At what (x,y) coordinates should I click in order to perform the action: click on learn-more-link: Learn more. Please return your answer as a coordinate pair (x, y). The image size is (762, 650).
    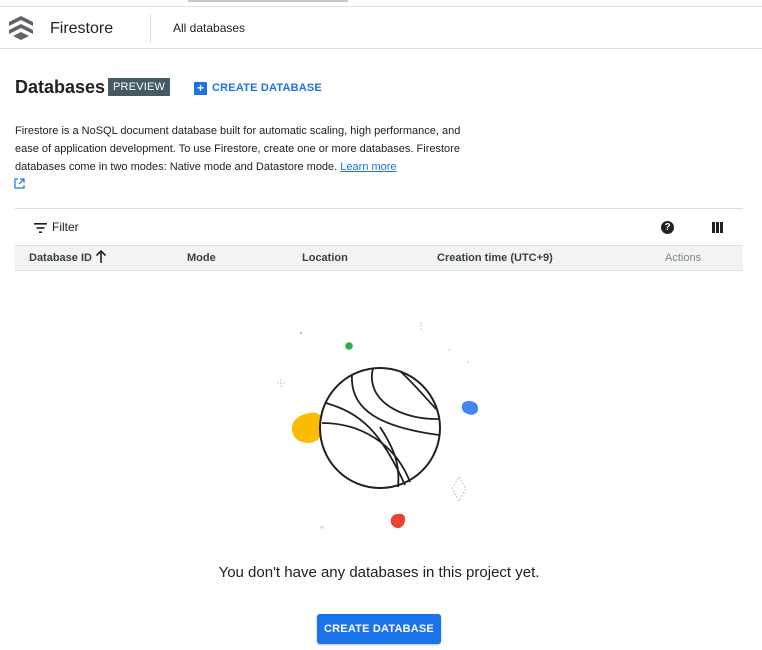
    Looking at the image, I should click on (368, 167).